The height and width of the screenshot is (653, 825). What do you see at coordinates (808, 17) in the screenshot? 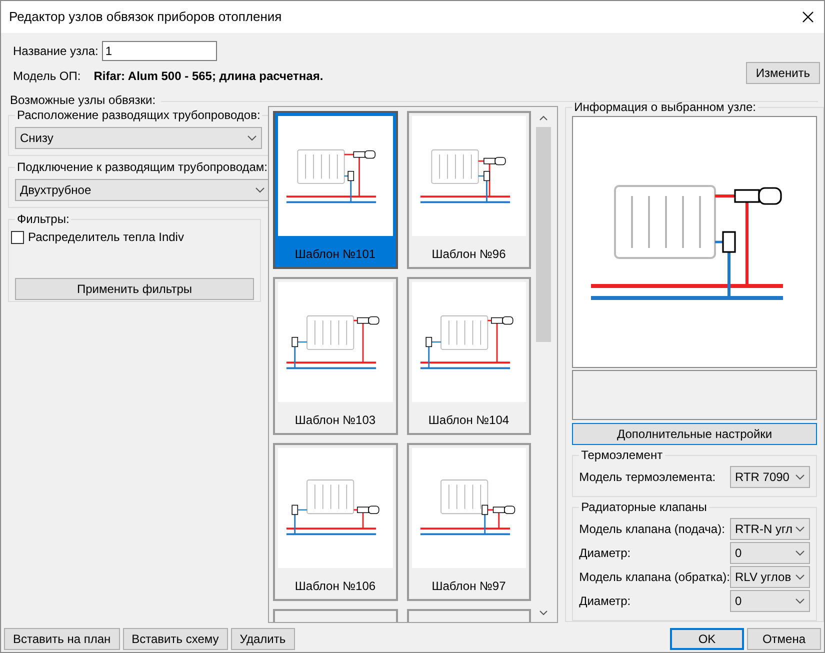
I see `close-icon` at bounding box center [808, 17].